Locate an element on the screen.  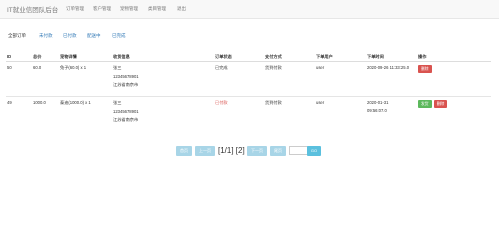
col-payment: 支付方式 is located at coordinates (289, 57).